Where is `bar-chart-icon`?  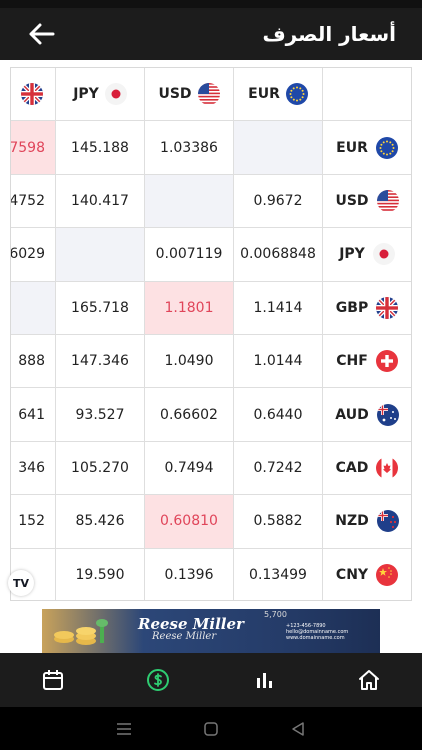
bar-chart-icon is located at coordinates (264, 680).